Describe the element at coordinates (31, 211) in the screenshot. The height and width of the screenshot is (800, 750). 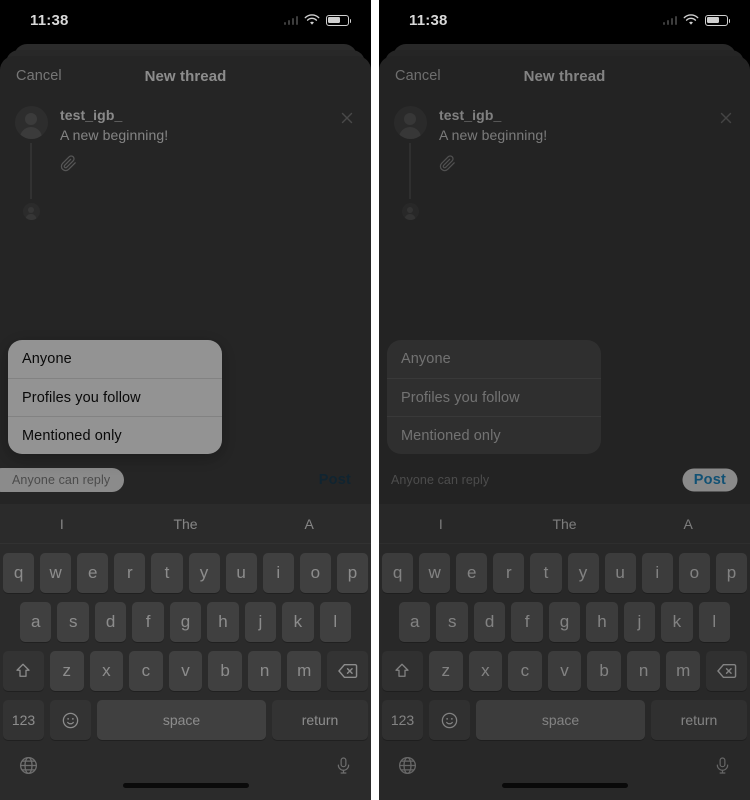
I see `reply-avatar` at that location.